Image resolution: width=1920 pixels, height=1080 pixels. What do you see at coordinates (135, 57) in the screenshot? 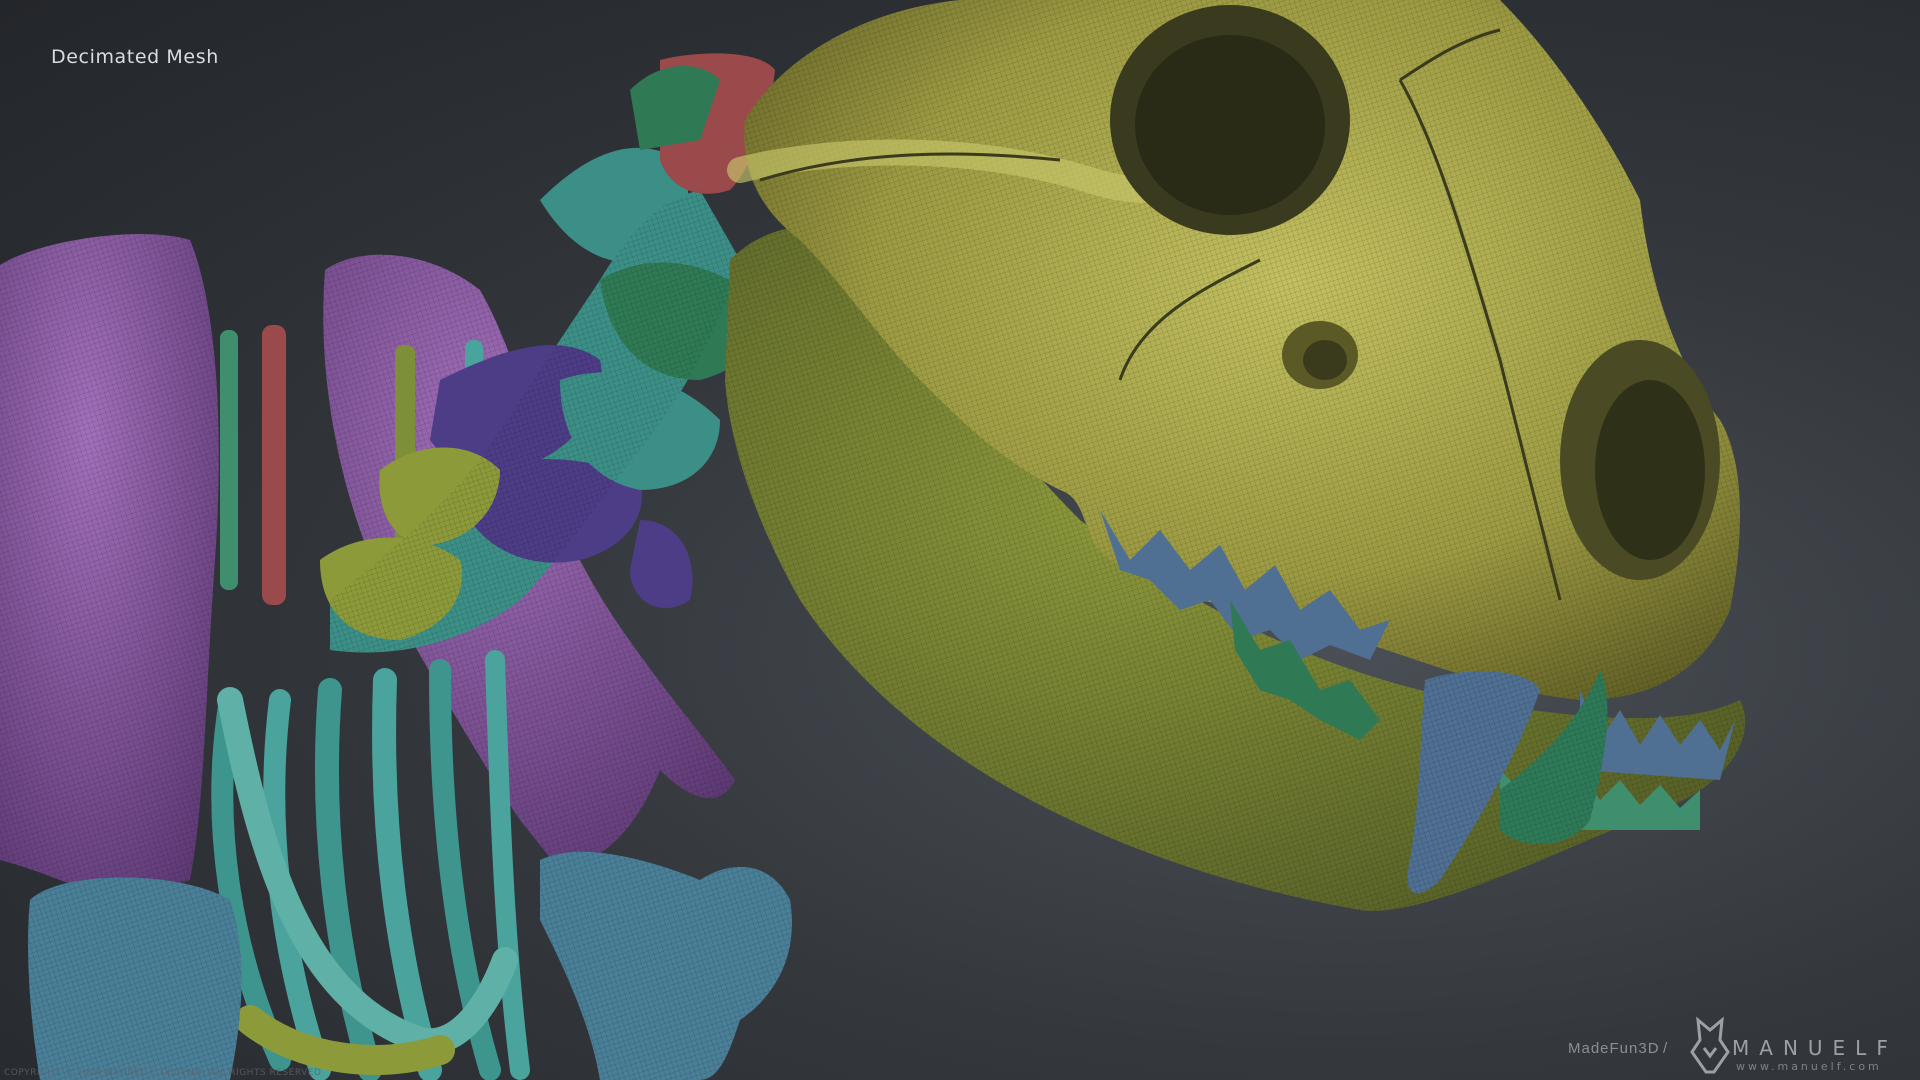
I see `render-label: Decimated Mesh` at bounding box center [135, 57].